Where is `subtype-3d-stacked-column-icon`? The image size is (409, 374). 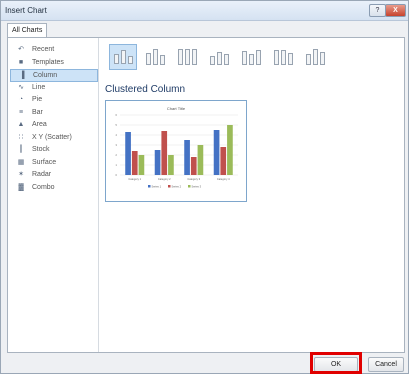
subtype-3d-stacked-column-icon is located at coordinates (251, 57).